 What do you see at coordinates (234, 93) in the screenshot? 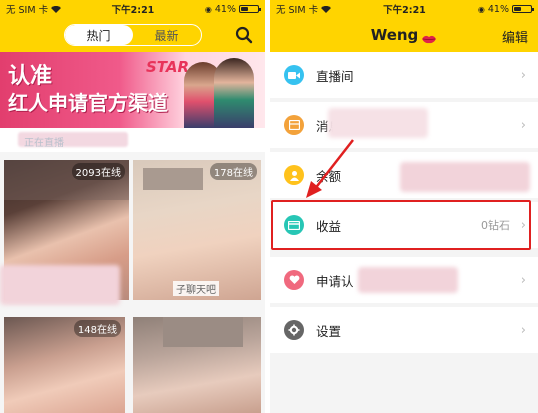
I see `banner-model-image` at bounding box center [234, 93].